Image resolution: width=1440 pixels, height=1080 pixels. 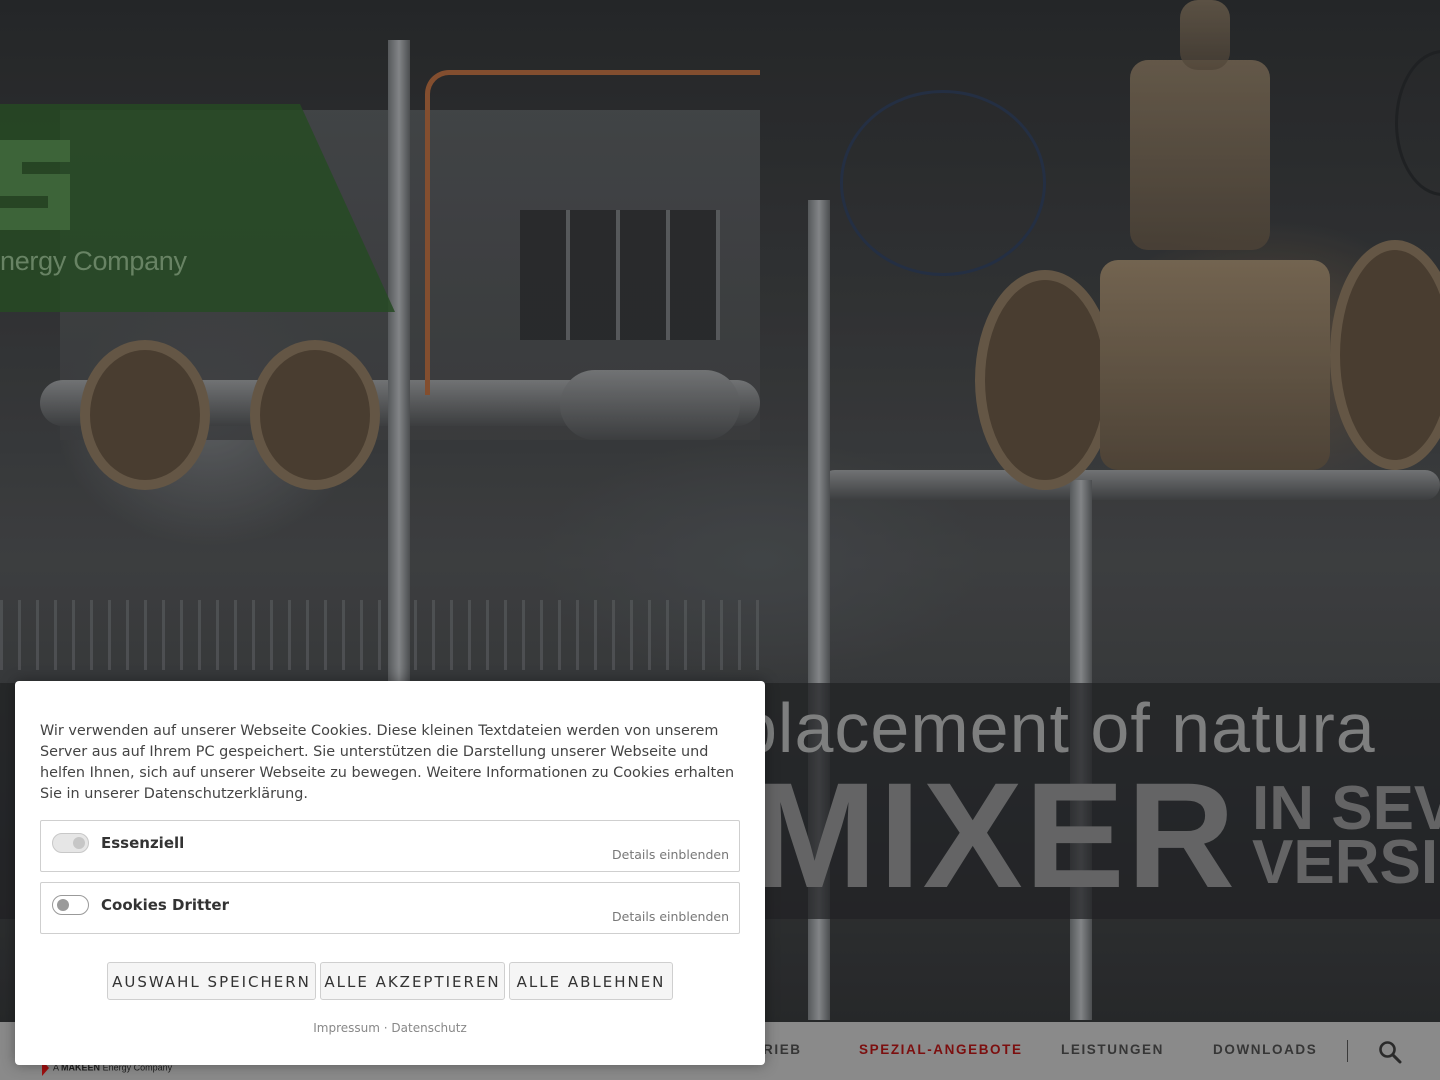 I want to click on search-icon, so click(x=1390, y=1052).